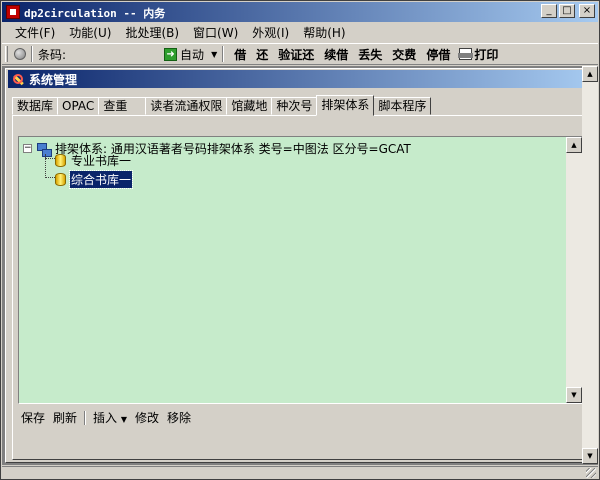  I want to click on menu-function: 功能(U), so click(90, 32).